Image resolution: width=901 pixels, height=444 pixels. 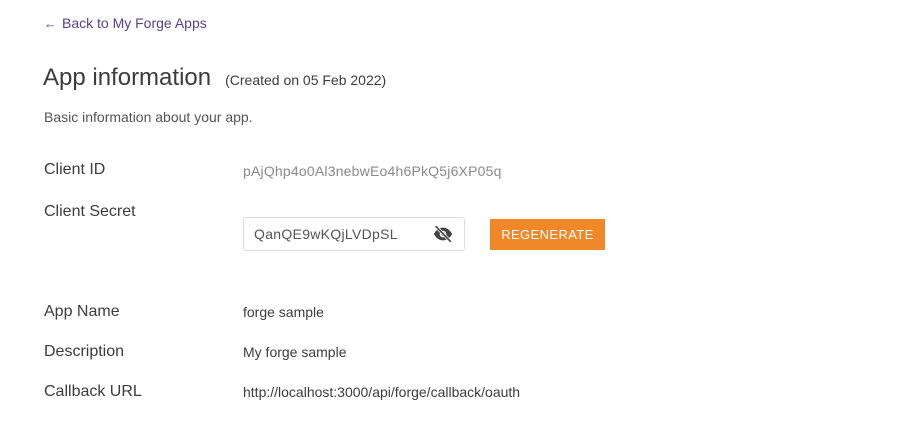 I want to click on page-title: App information, so click(x=127, y=77).